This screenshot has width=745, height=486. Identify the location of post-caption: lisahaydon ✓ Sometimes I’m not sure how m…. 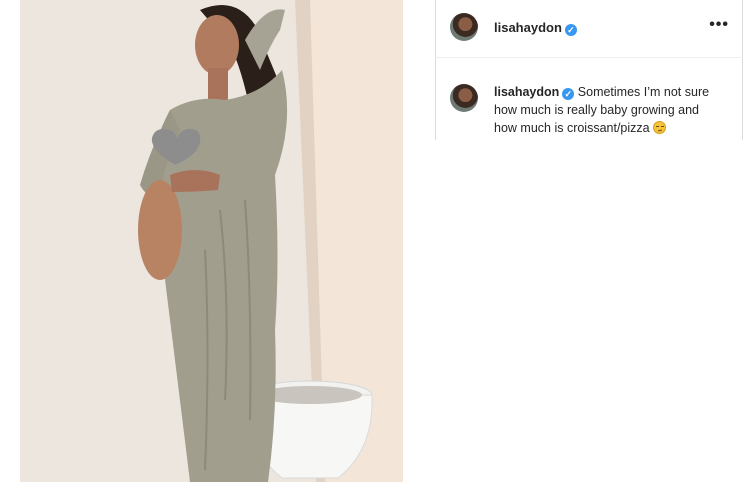
(609, 110).